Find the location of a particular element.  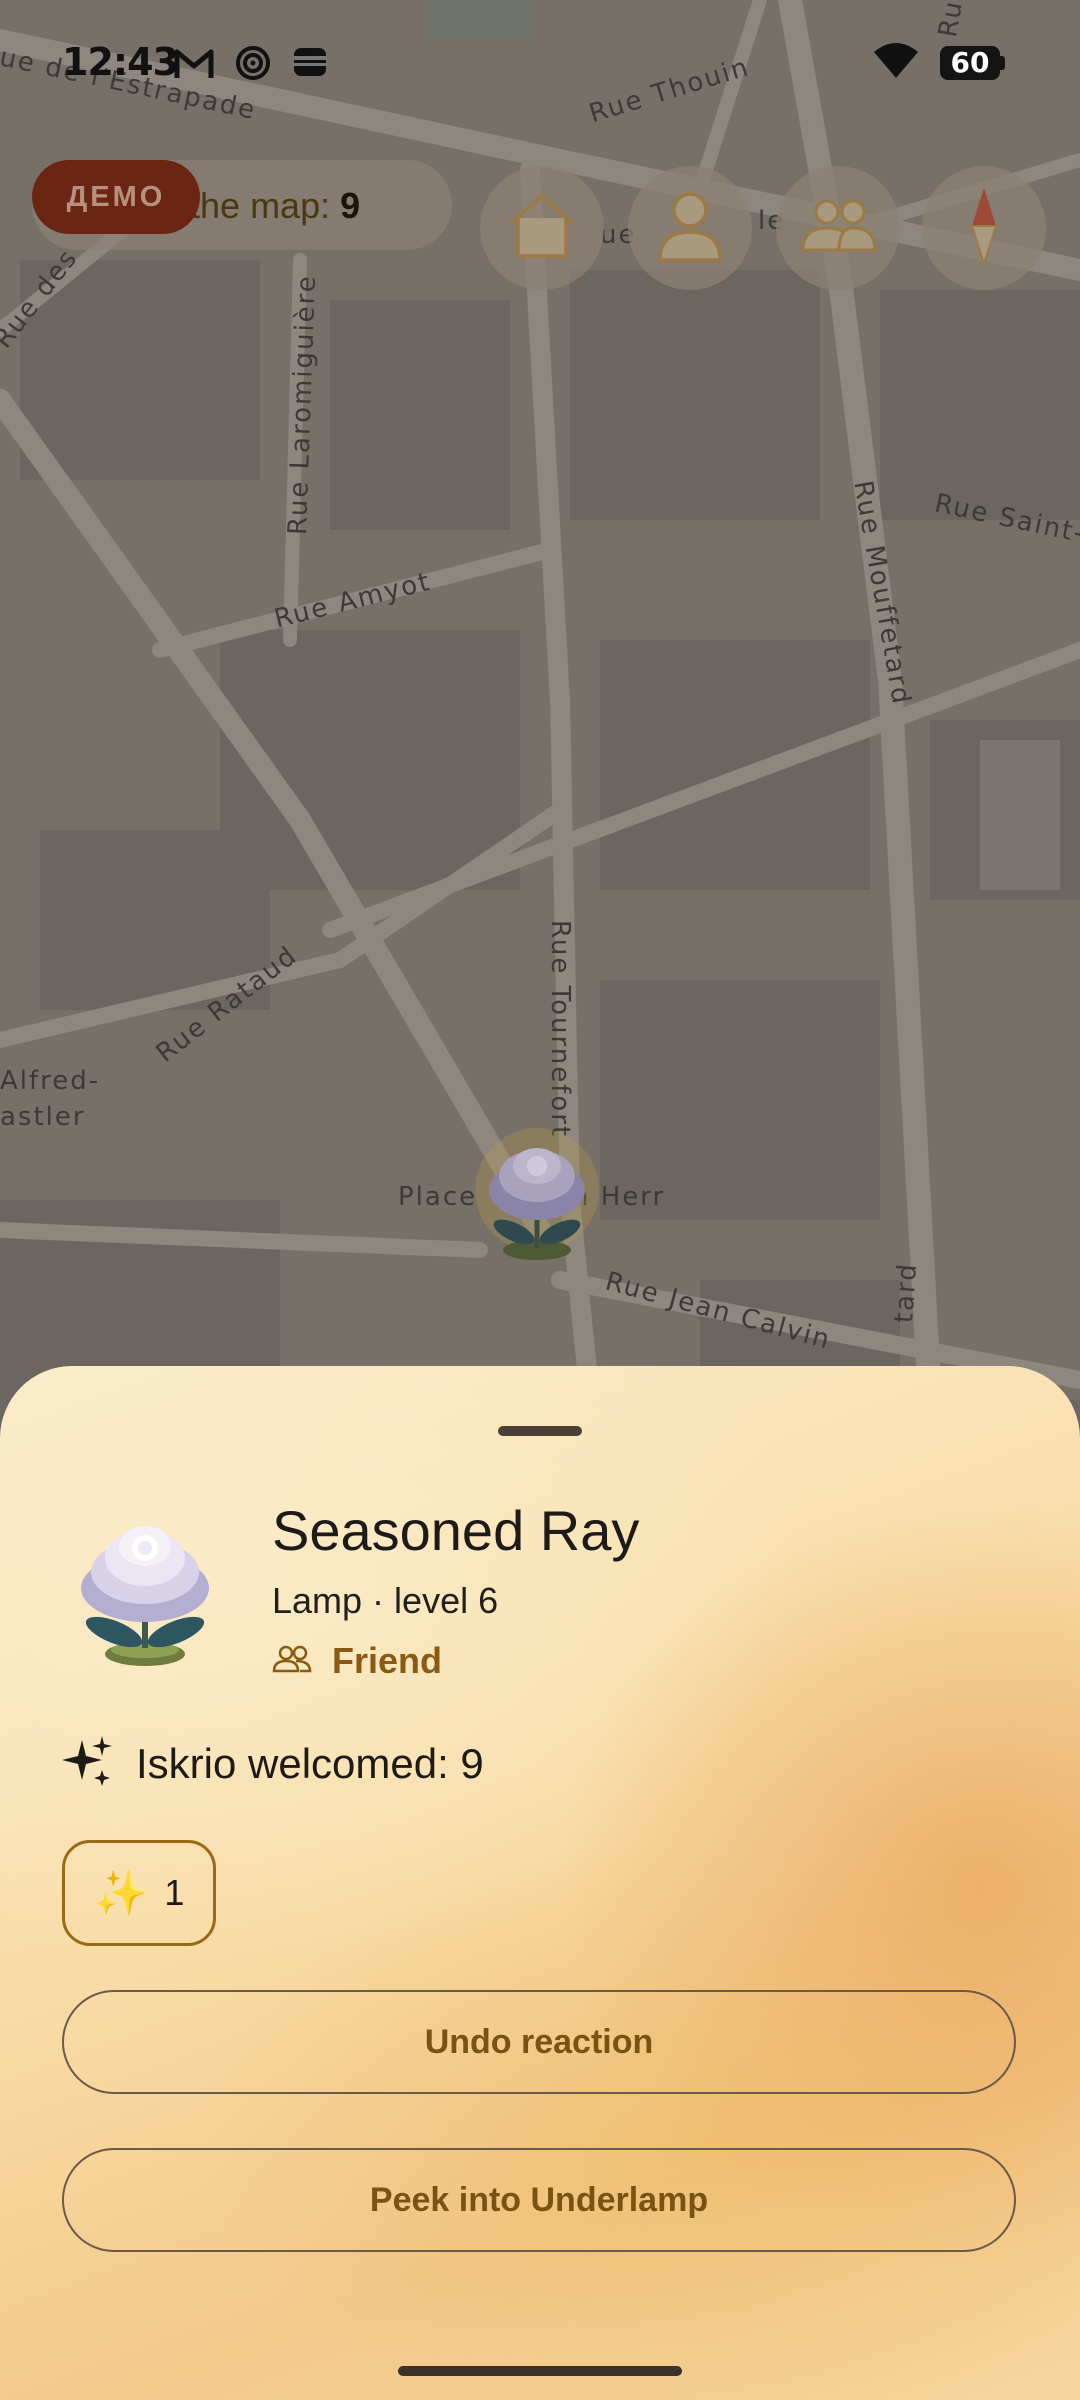

street-label: Rue Tournefort is located at coordinates (560, 1029).